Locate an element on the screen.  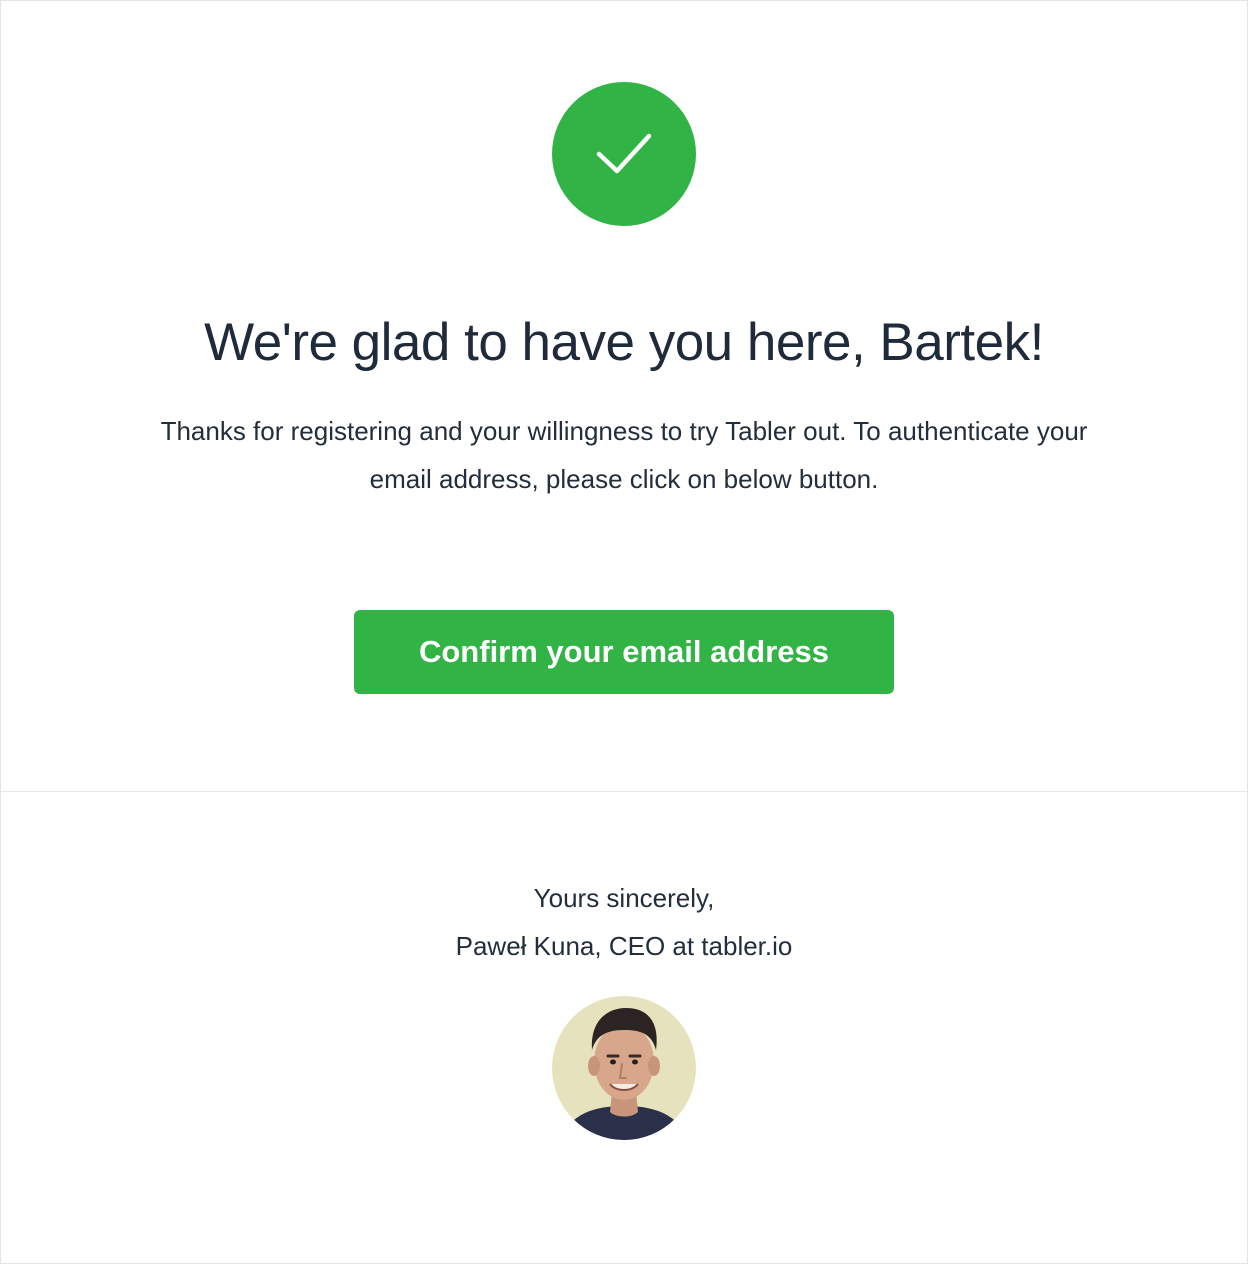
check-icon is located at coordinates (624, 153).